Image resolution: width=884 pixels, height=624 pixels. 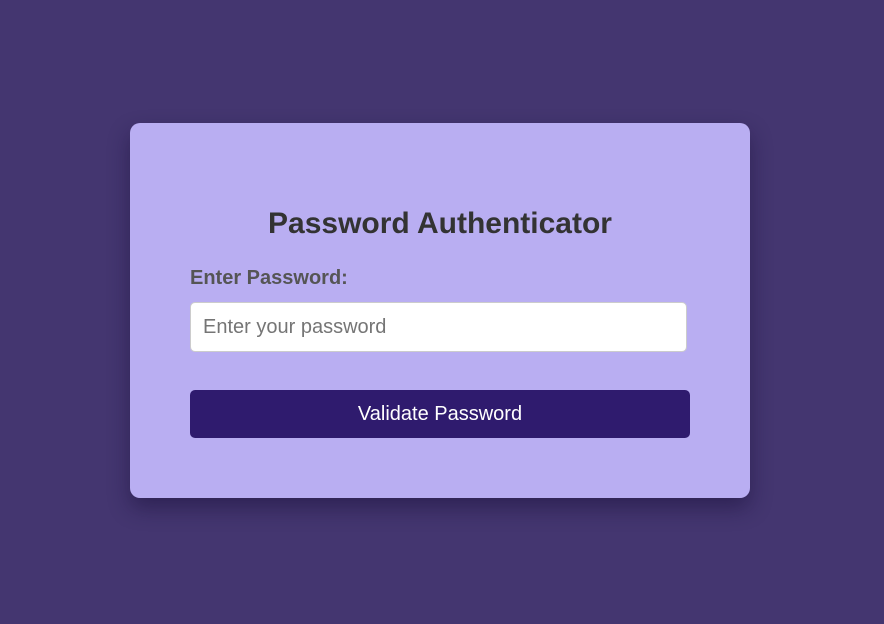 I want to click on password-label: Enter Password:, so click(x=269, y=278).